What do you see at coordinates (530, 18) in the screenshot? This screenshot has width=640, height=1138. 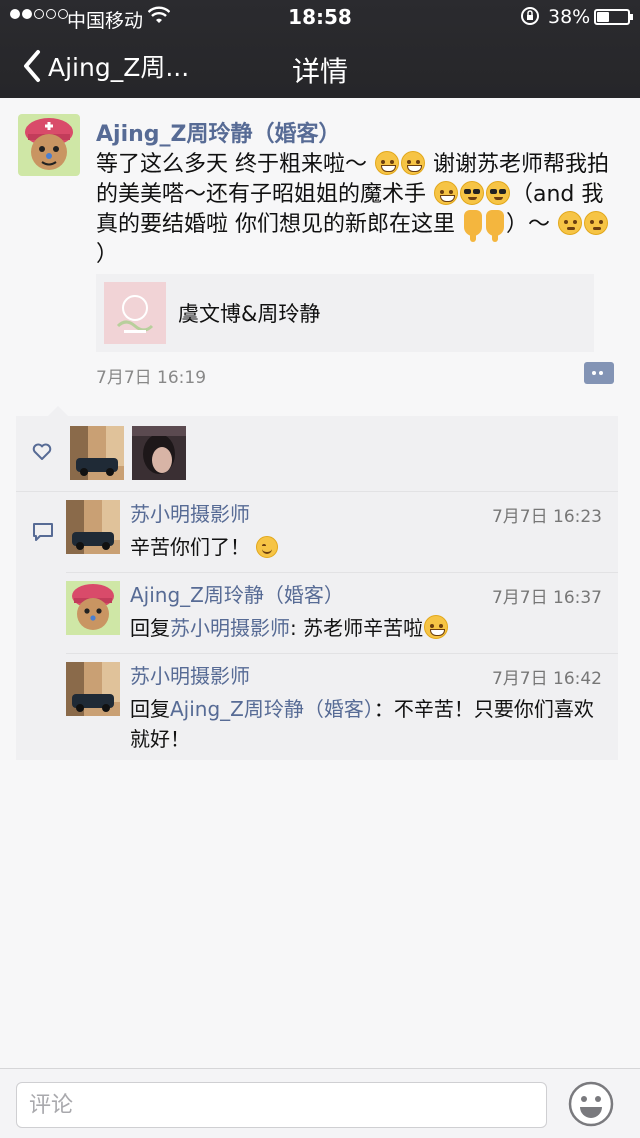 I see `rotation-lock-icon` at bounding box center [530, 18].